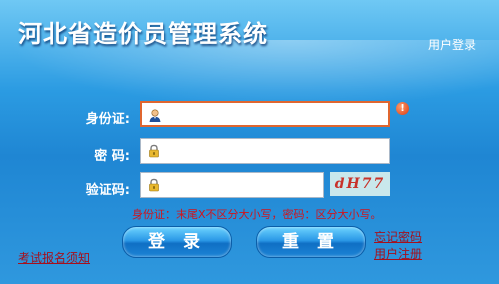  What do you see at coordinates (360, 184) in the screenshot?
I see `captcha-image: dH77` at bounding box center [360, 184].